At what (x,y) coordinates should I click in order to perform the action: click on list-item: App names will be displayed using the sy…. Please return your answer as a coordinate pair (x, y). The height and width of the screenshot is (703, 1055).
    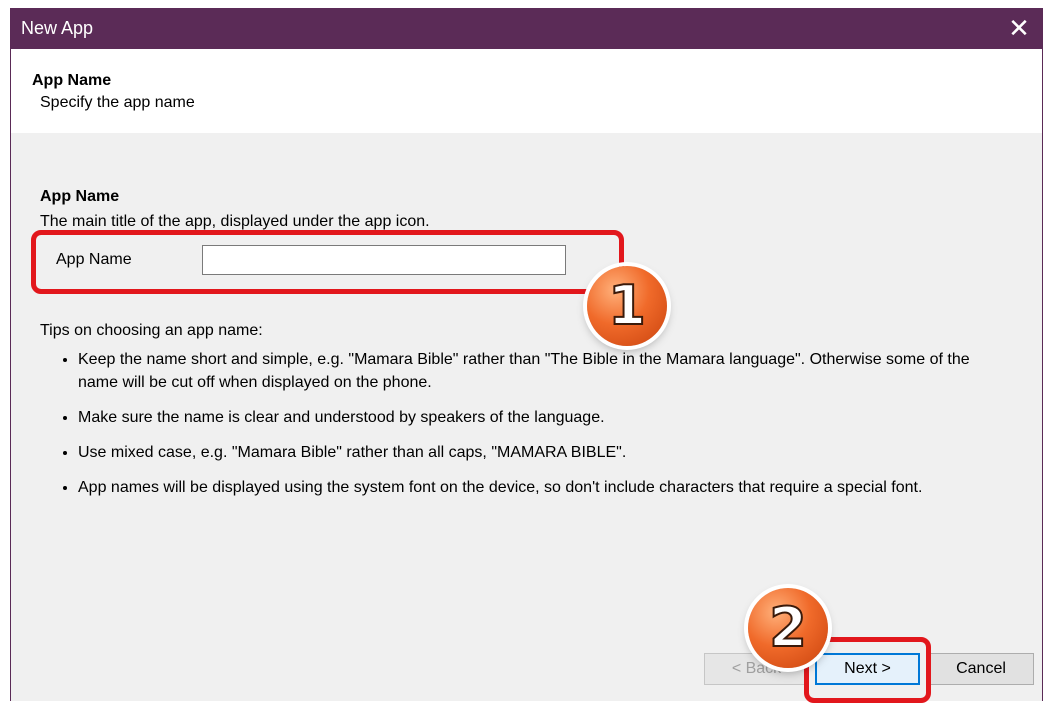
    Looking at the image, I should click on (524, 487).